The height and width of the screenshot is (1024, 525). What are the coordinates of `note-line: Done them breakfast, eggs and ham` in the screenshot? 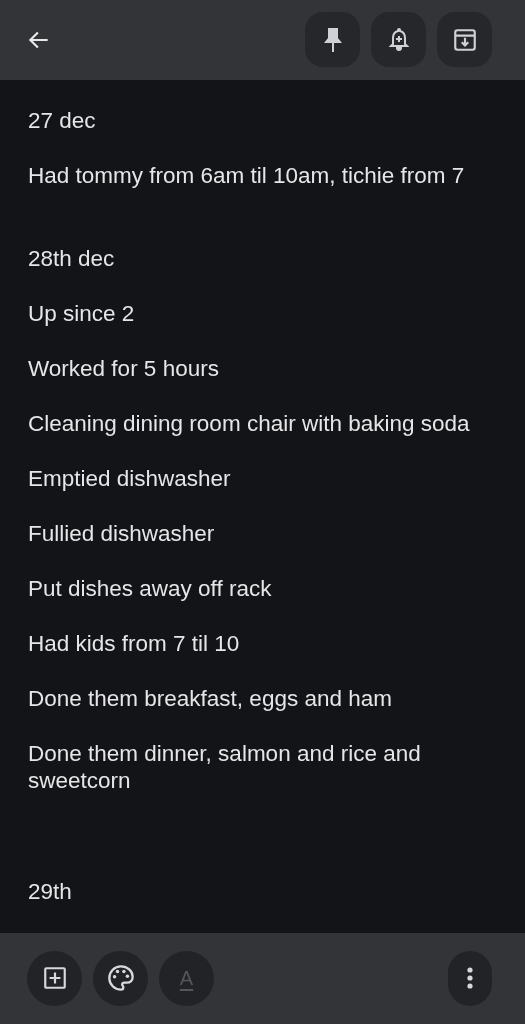 It's located at (210, 698).